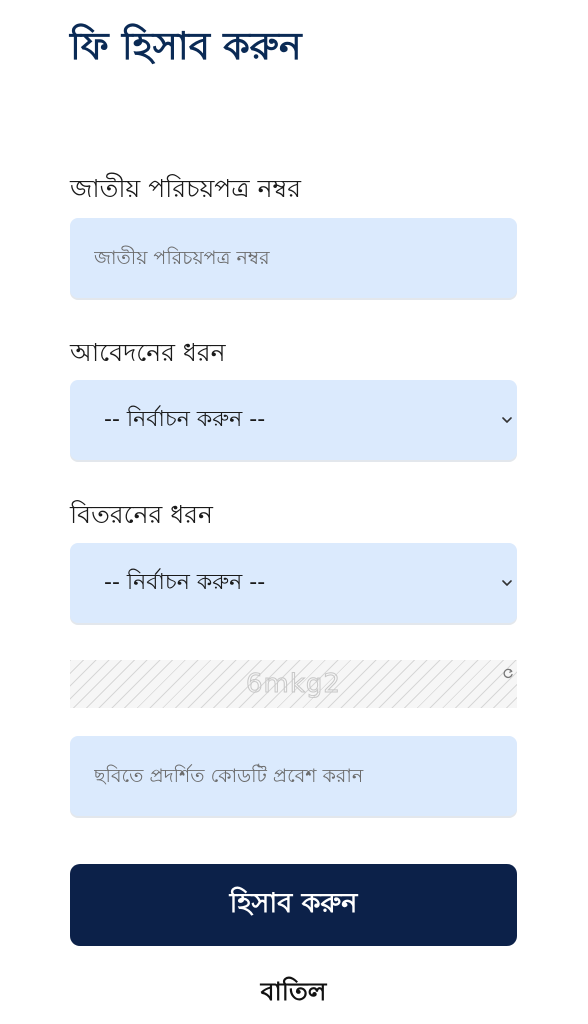 Image resolution: width=588 pixels, height=1024 pixels. Describe the element at coordinates (508, 674) in the screenshot. I see `refresh-icon` at that location.